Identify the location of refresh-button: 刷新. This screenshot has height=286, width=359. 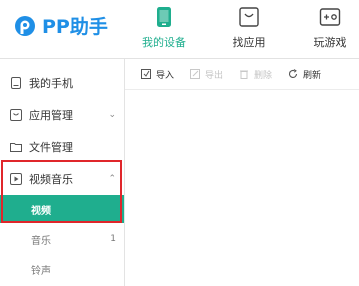
(304, 74).